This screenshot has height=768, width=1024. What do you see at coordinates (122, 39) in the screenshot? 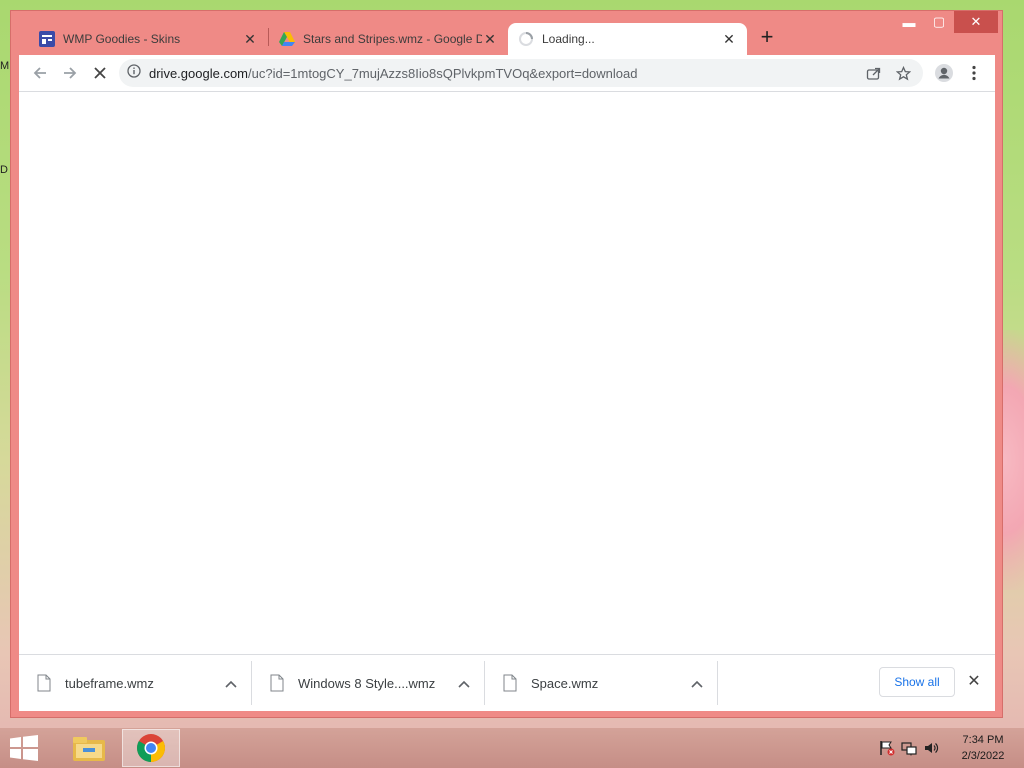
I see `tab-title: WMP Goodies - Skins` at bounding box center [122, 39].